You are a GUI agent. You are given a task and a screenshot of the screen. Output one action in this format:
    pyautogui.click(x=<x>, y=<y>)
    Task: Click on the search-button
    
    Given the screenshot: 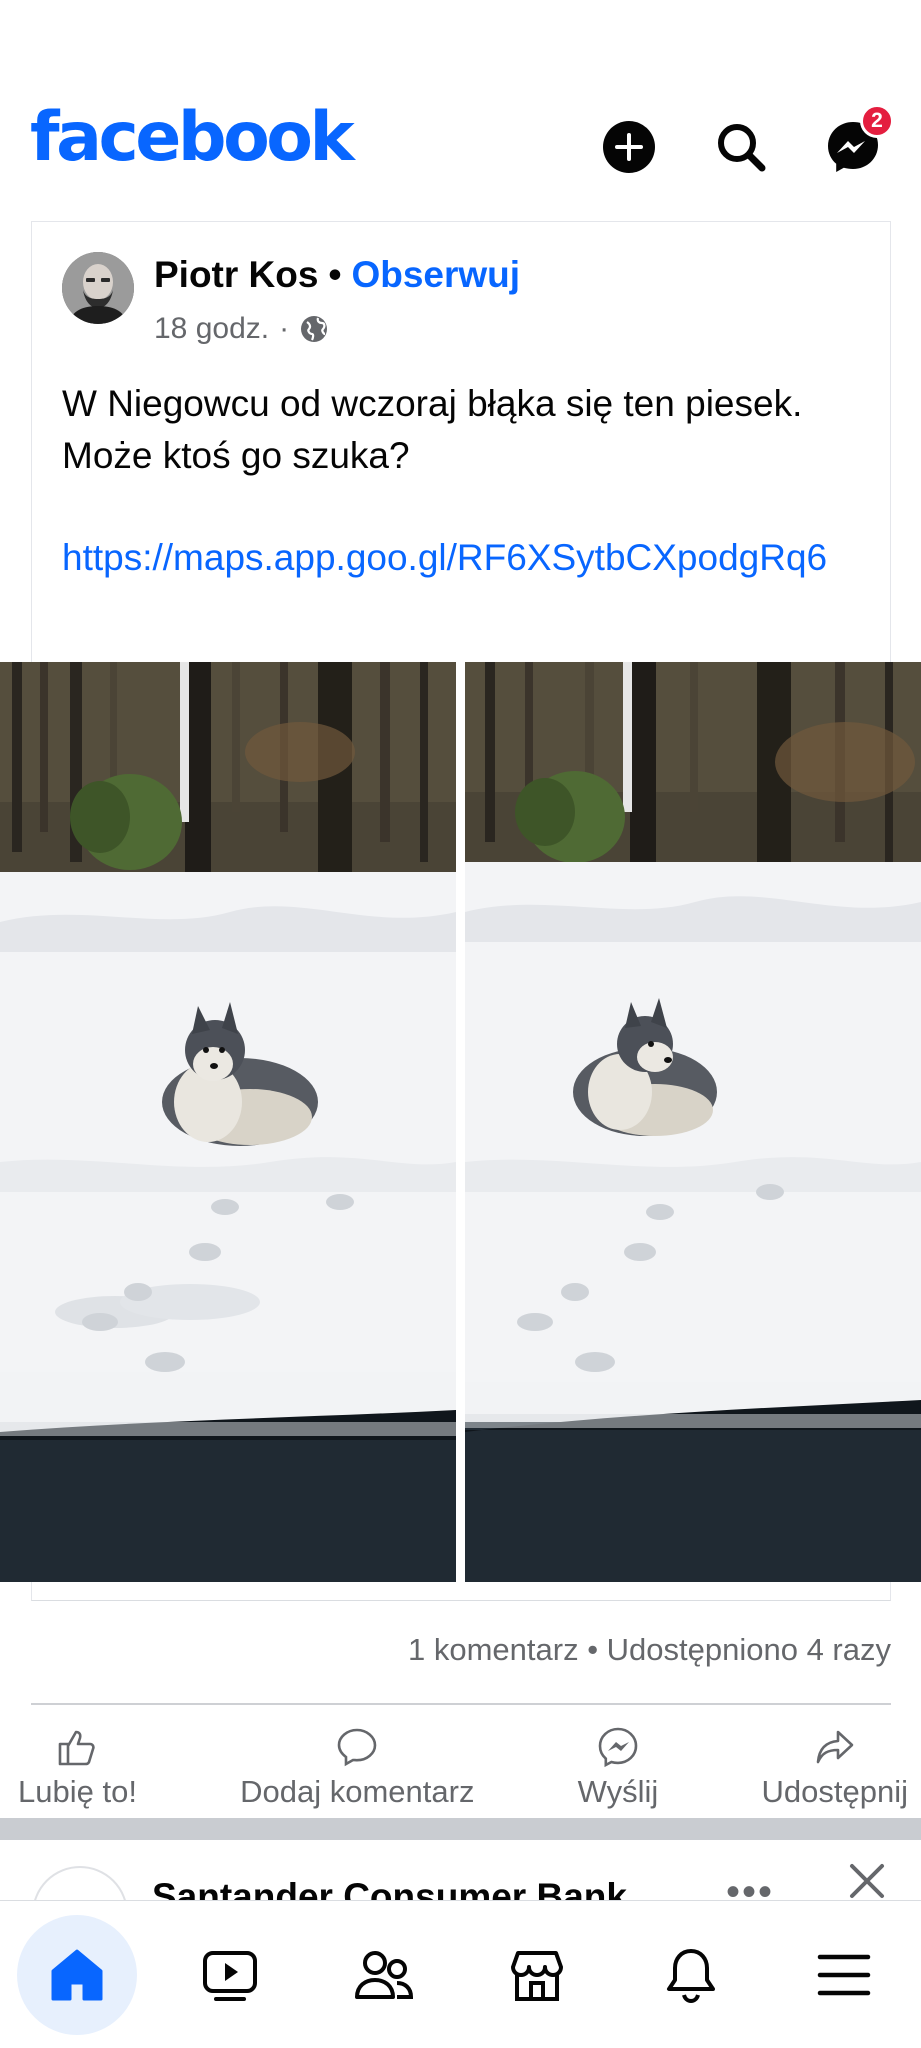 What is the action you would take?
    pyautogui.click(x=741, y=147)
    